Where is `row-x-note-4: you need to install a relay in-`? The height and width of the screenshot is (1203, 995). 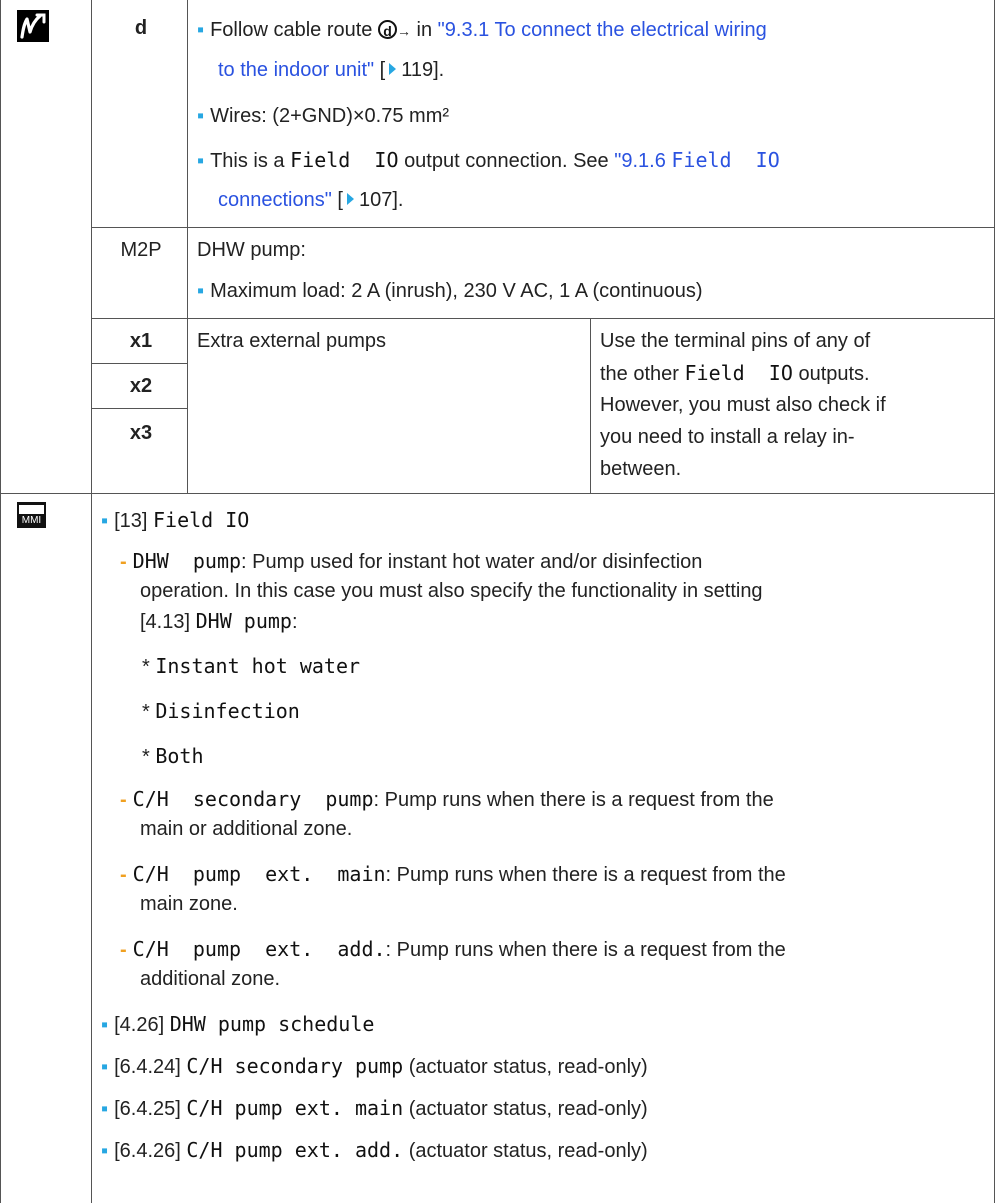
row-x-note-4: you need to install a relay in- is located at coordinates (727, 437).